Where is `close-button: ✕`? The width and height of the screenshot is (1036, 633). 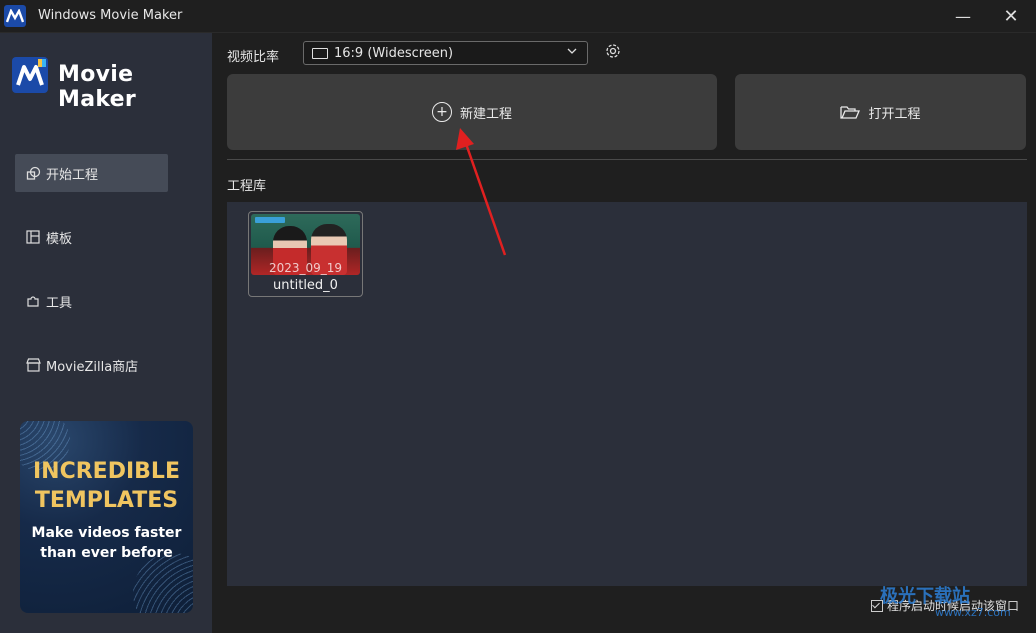
close-button: ✕ is located at coordinates (1011, 16).